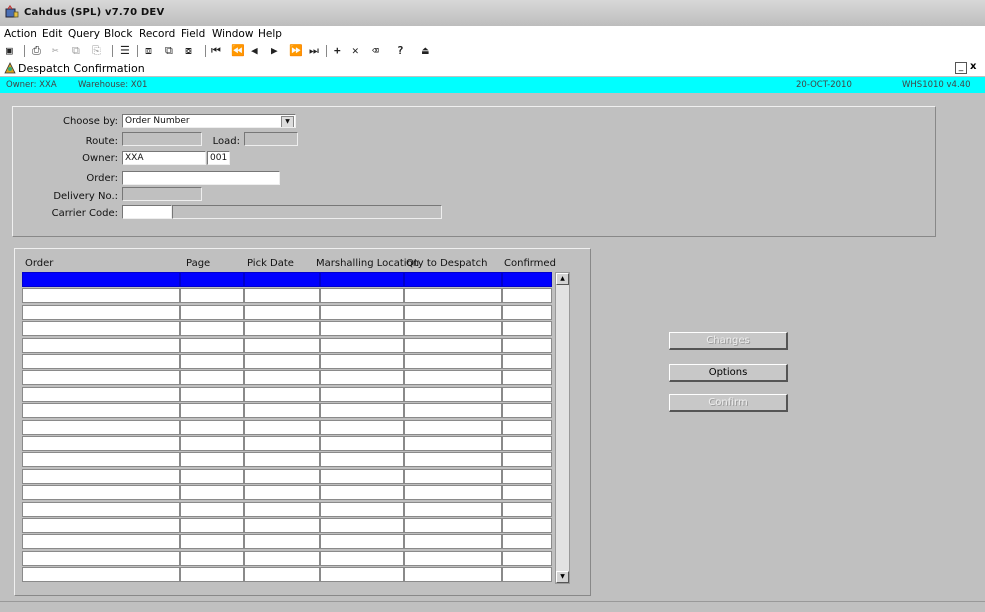 The image size is (985, 612). What do you see at coordinates (314, 51) in the screenshot?
I see `last-record-icon: ⏭` at bounding box center [314, 51].